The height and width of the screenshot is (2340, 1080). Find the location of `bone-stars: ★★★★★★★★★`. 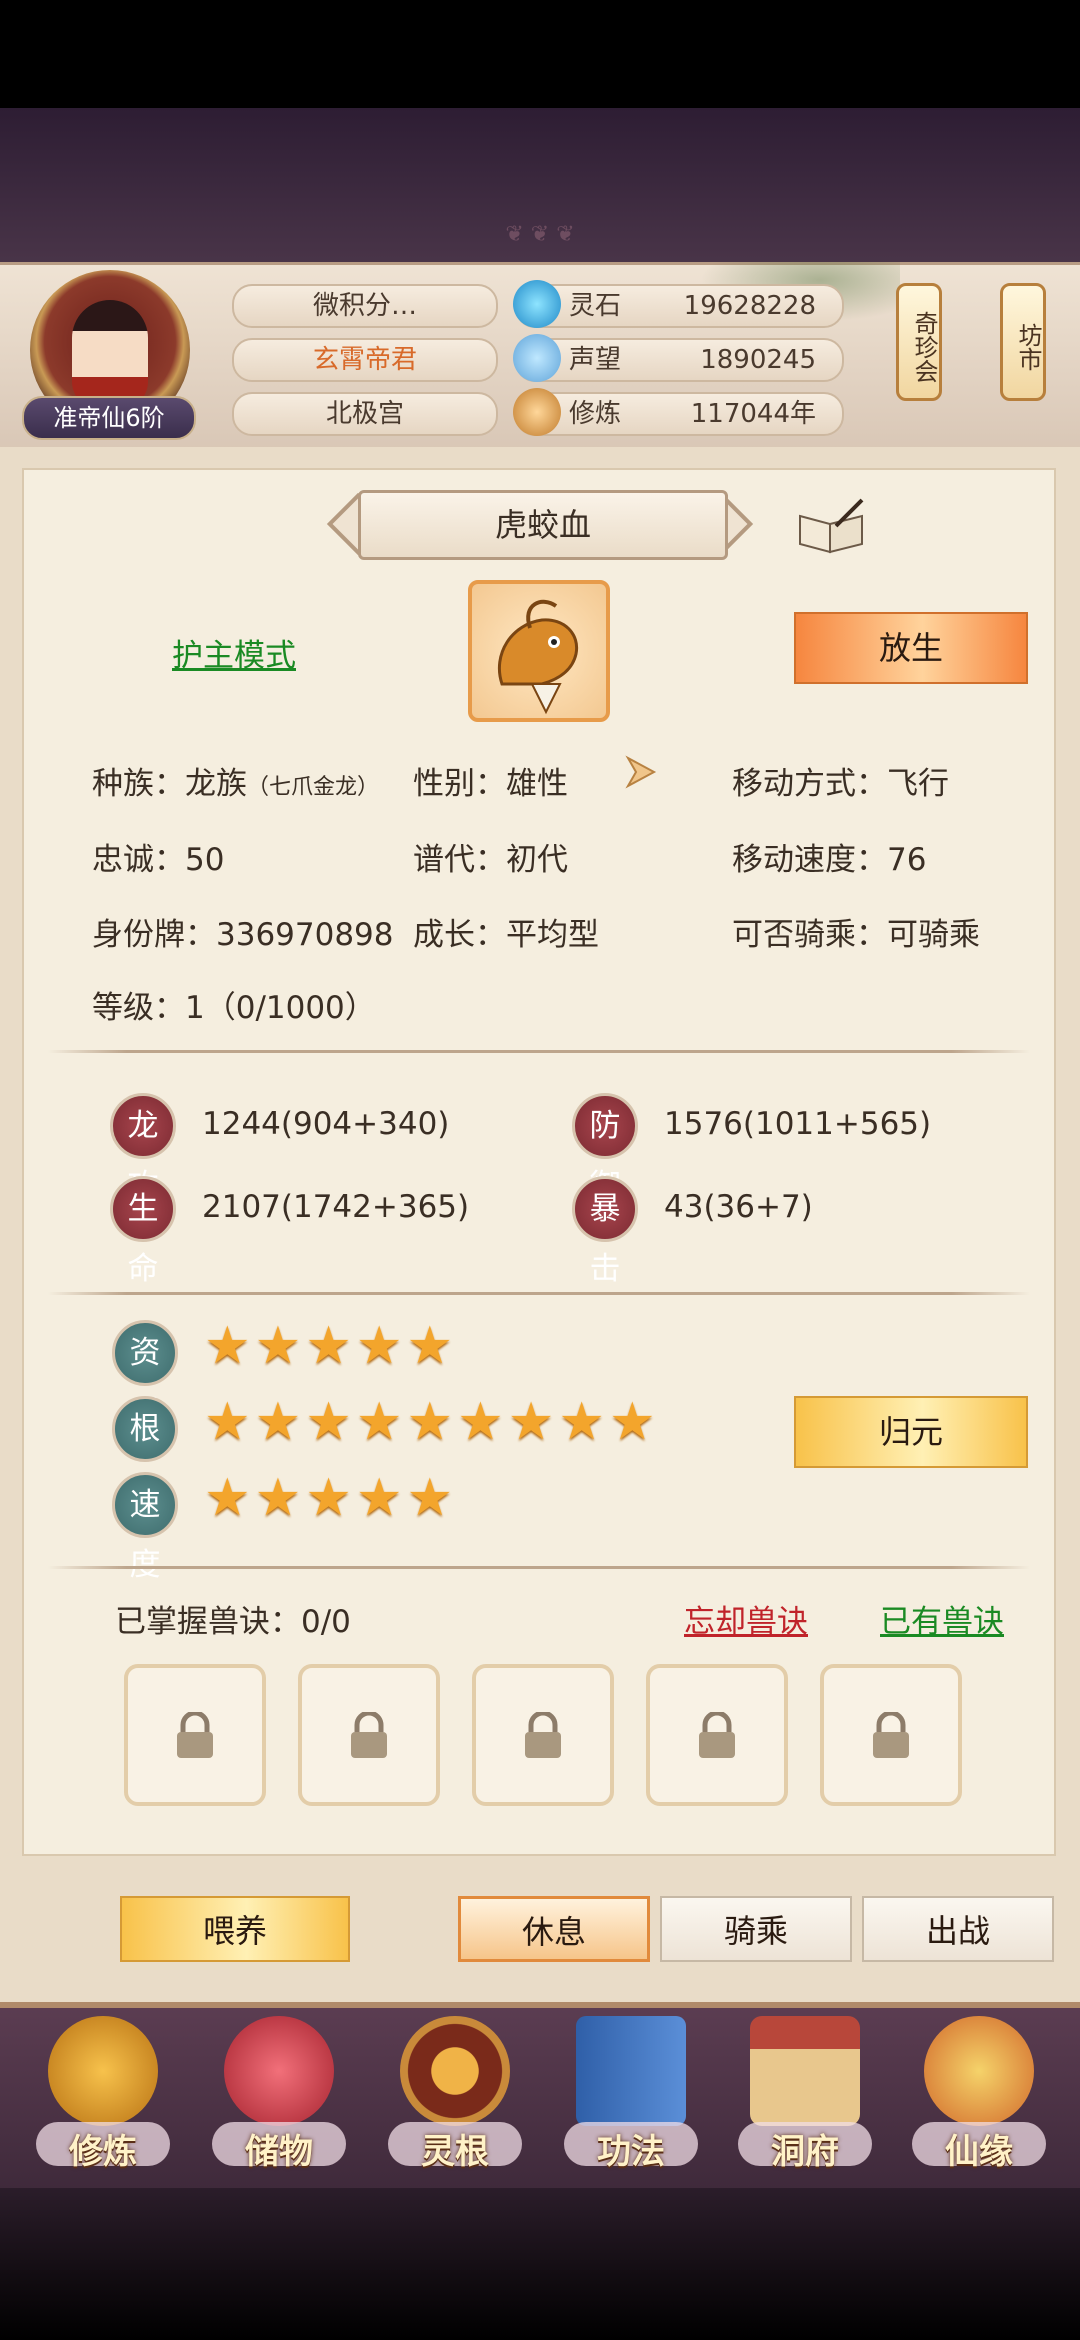

bone-stars: ★★★★★★★★★ is located at coordinates (432, 1422).